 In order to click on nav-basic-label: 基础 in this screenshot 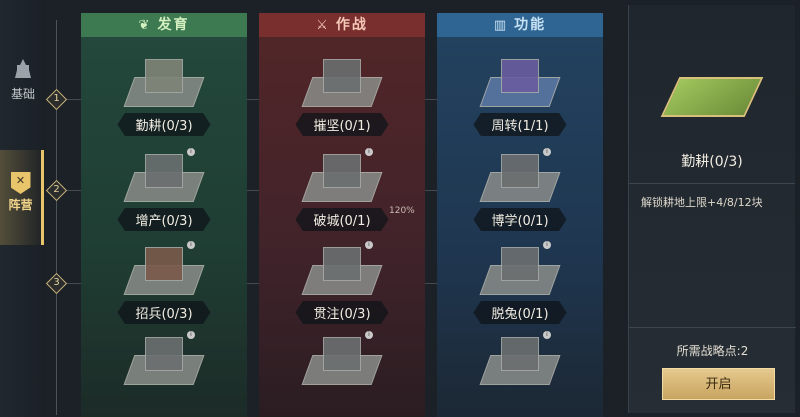, I will do `click(22, 94)`.